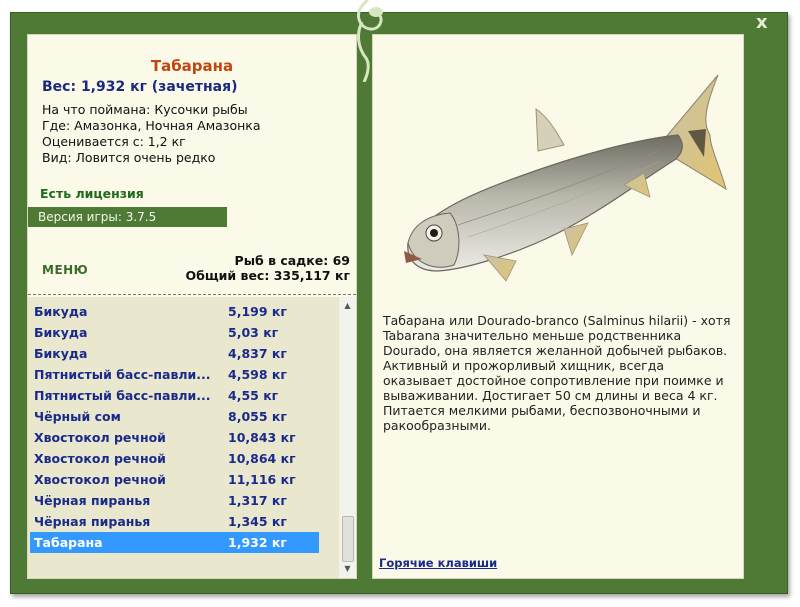  What do you see at coordinates (183, 353) in the screenshot?
I see `catch-list-row: Бикуда 4,837 кг` at bounding box center [183, 353].